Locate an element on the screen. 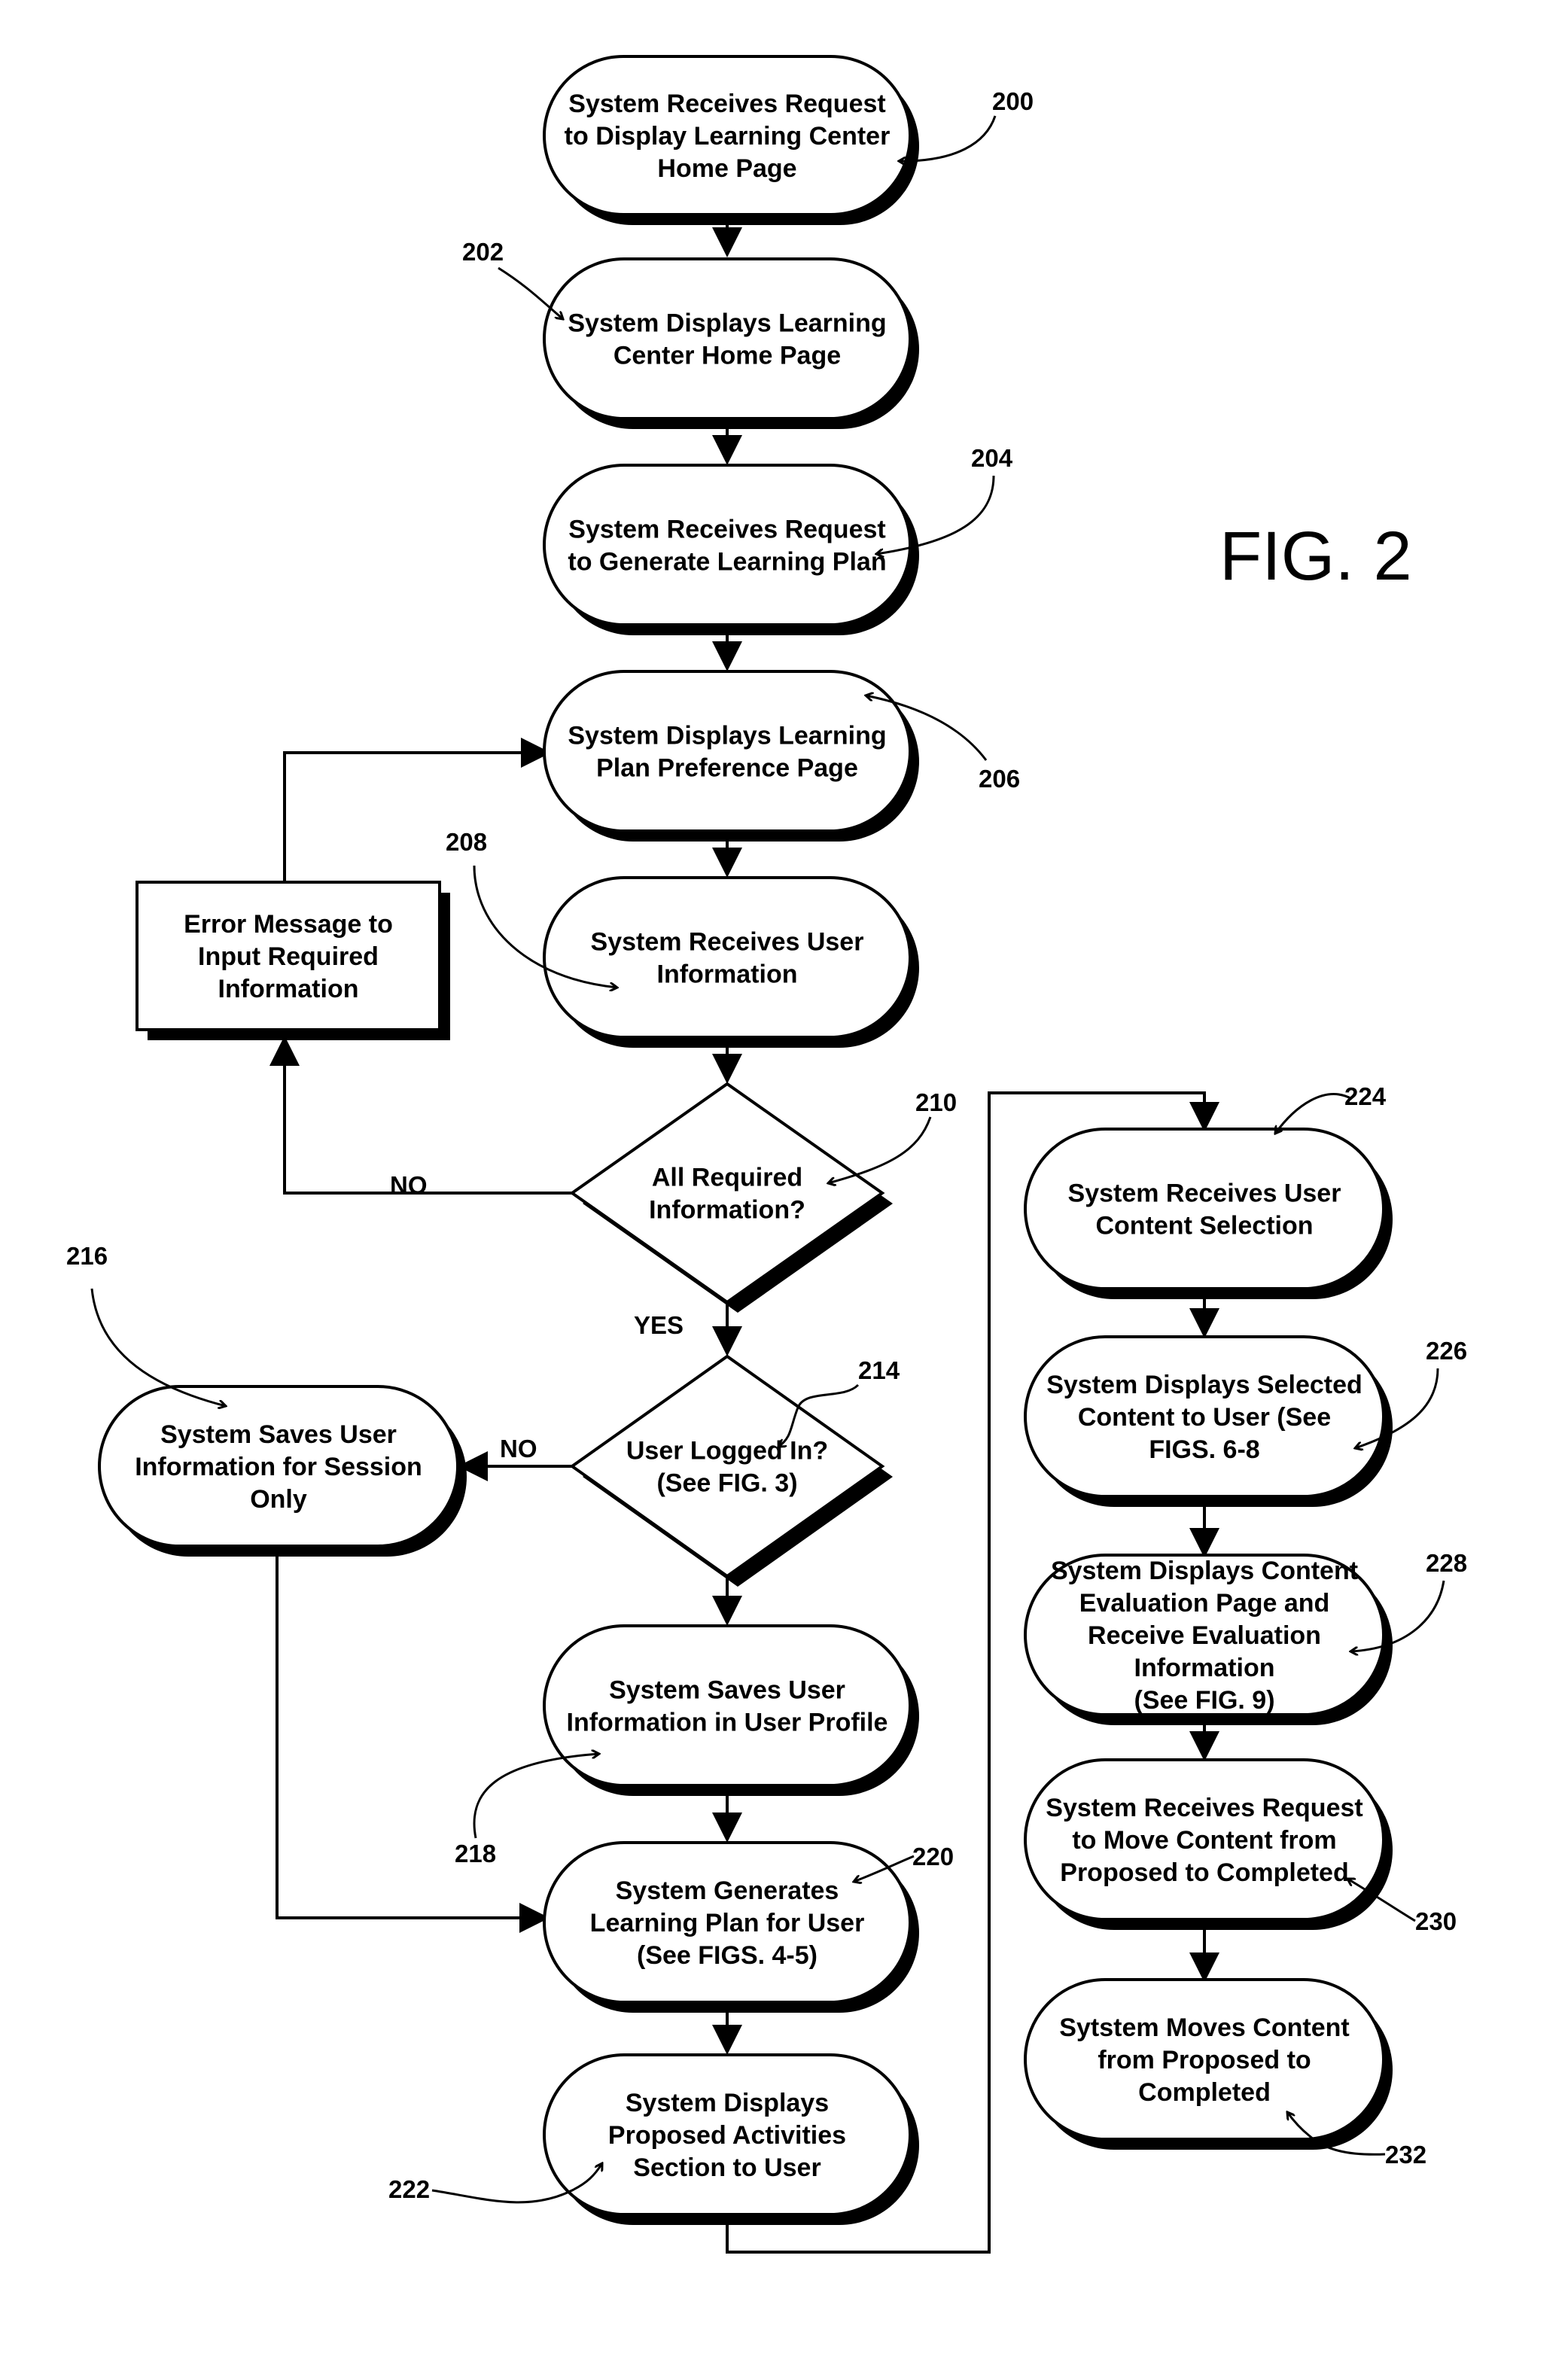 This screenshot has width=1568, height=2371. reference-number: 216 is located at coordinates (87, 1256).